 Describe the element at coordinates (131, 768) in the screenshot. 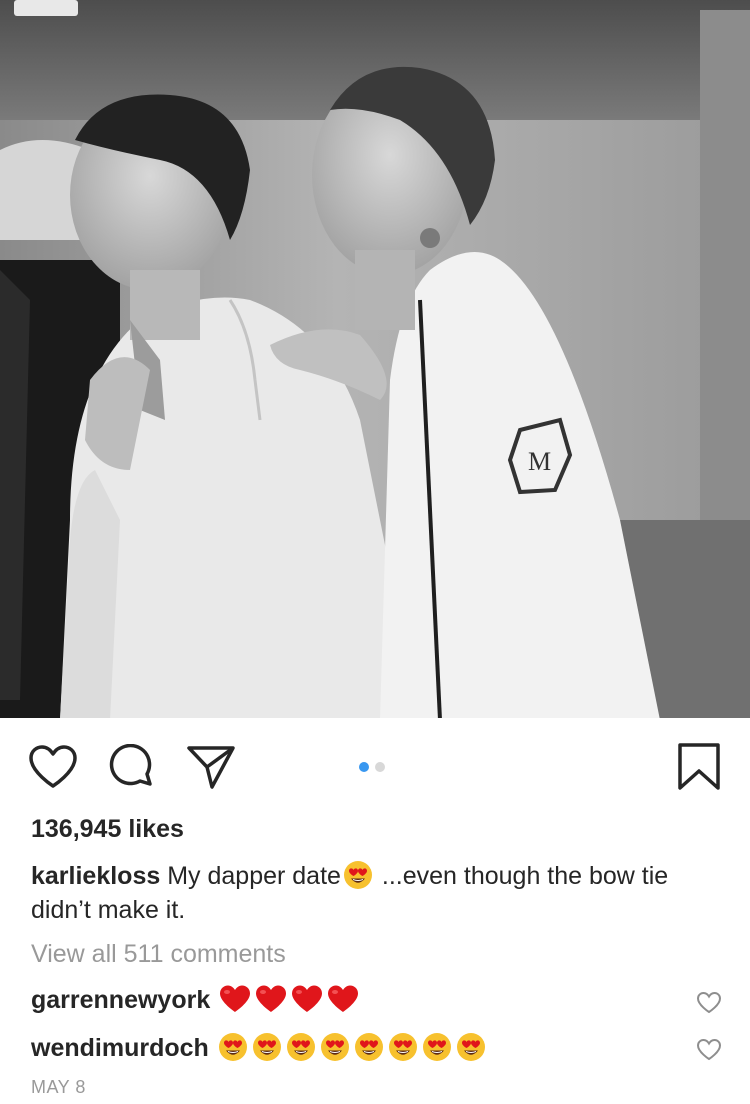

I see `comment-bubble-icon` at that location.